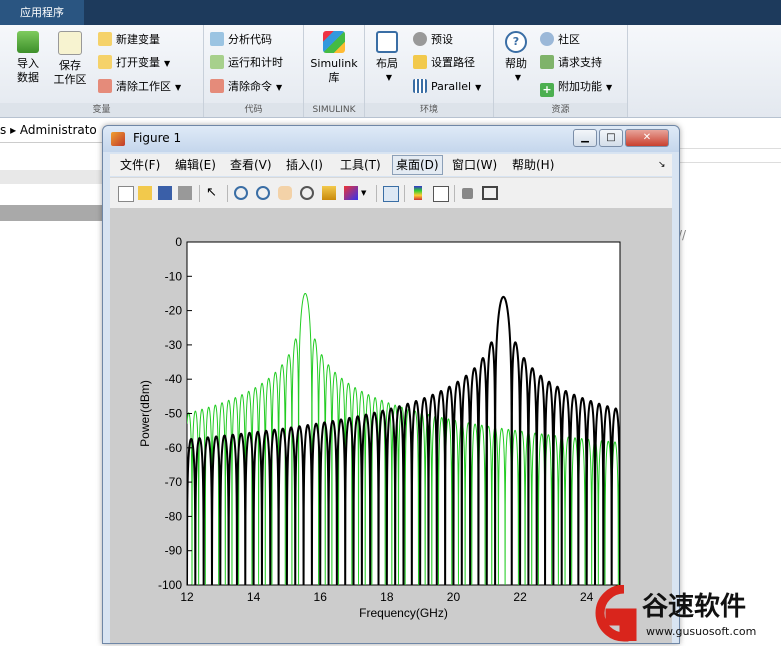 The width and height of the screenshot is (781, 646). Describe the element at coordinates (490, 193) in the screenshot. I see `show-plot-tools-icon` at that location.